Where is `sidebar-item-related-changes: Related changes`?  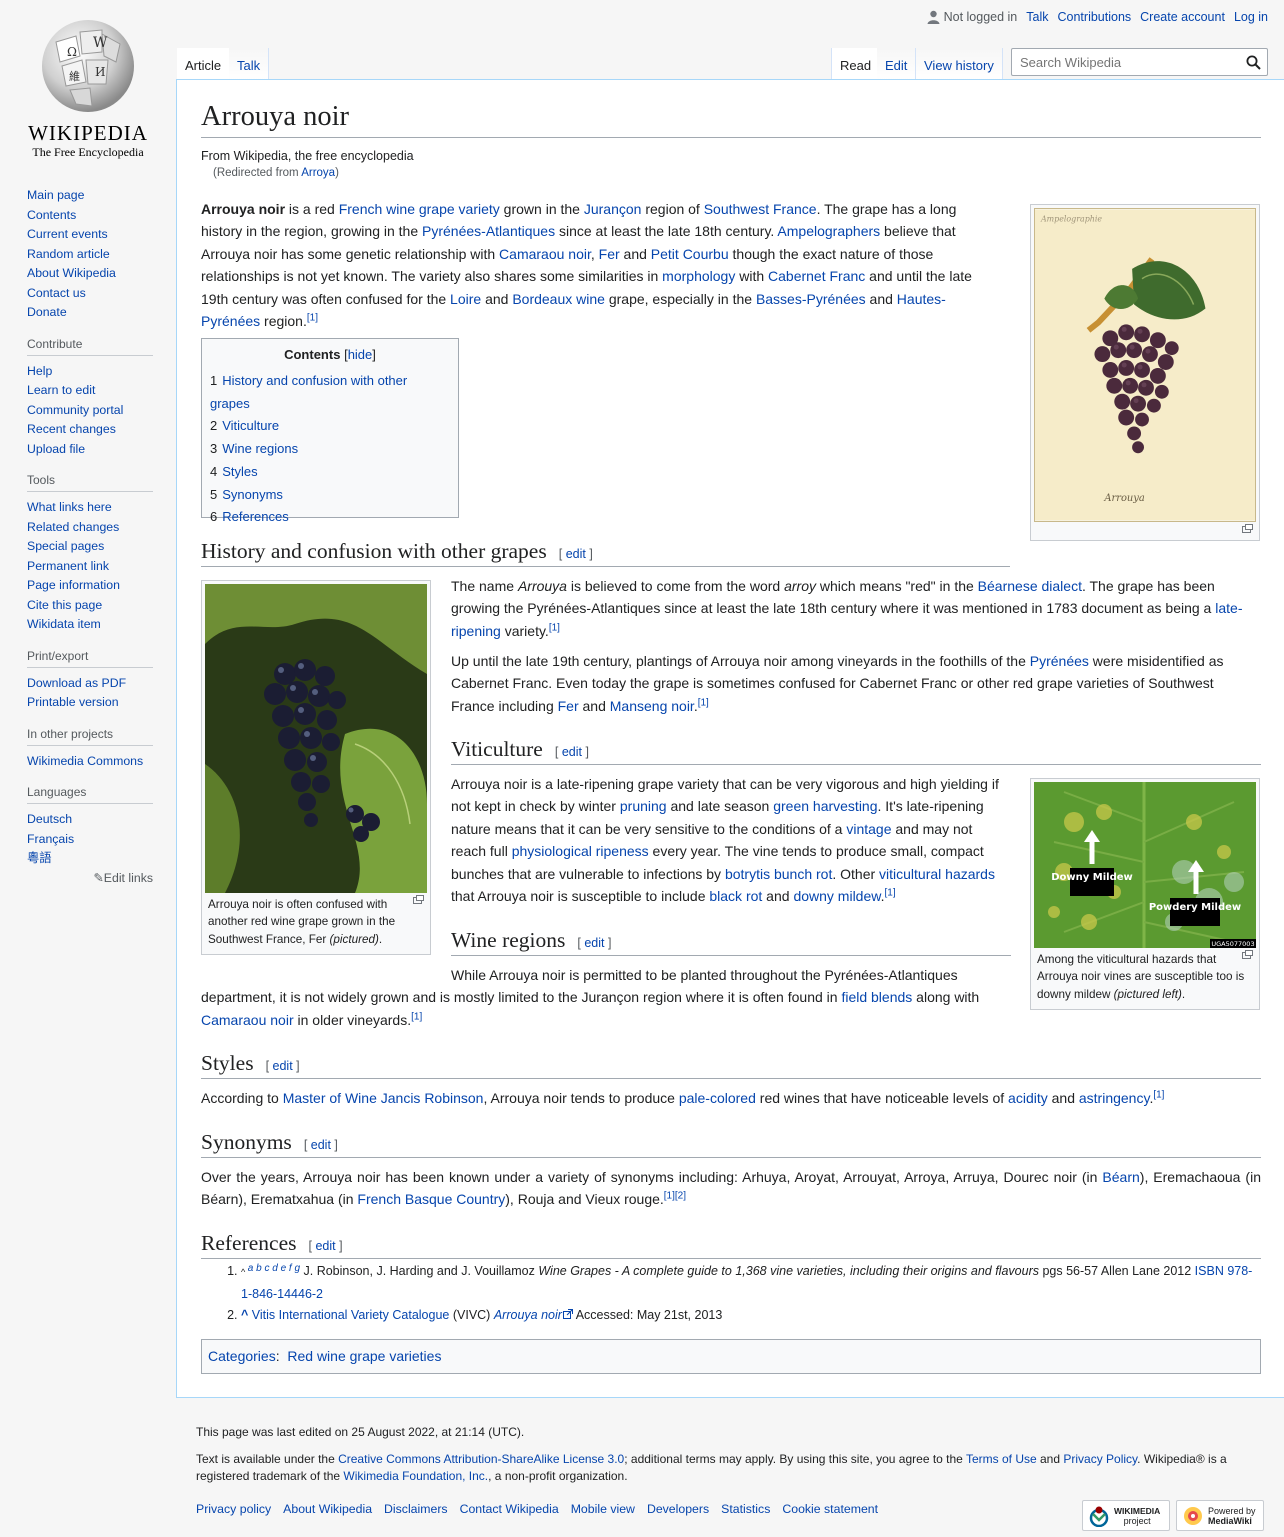 sidebar-item-related-changes: Related changes is located at coordinates (73, 527).